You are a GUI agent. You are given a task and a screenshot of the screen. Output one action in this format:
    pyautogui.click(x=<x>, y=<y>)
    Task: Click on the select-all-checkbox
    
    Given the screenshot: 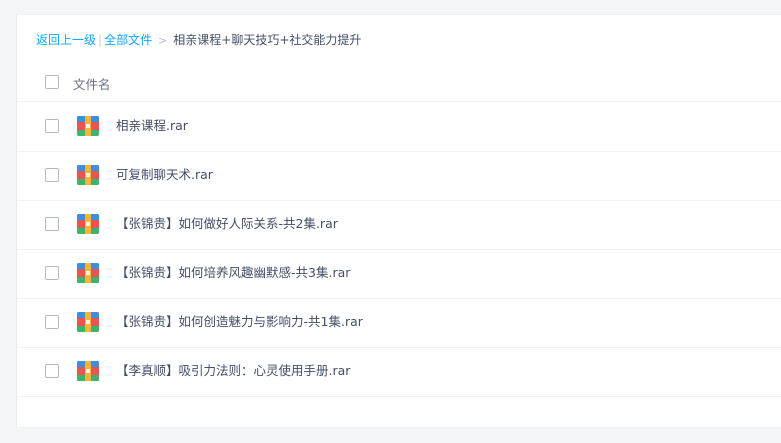 What is the action you would take?
    pyautogui.click(x=52, y=82)
    